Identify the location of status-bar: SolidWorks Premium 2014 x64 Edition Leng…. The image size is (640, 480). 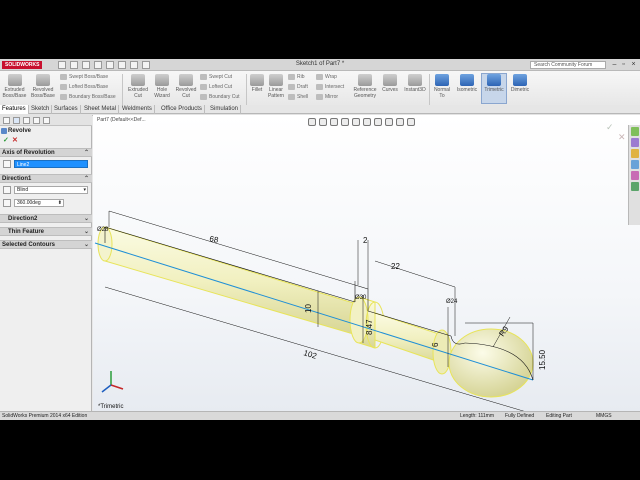
(320, 415).